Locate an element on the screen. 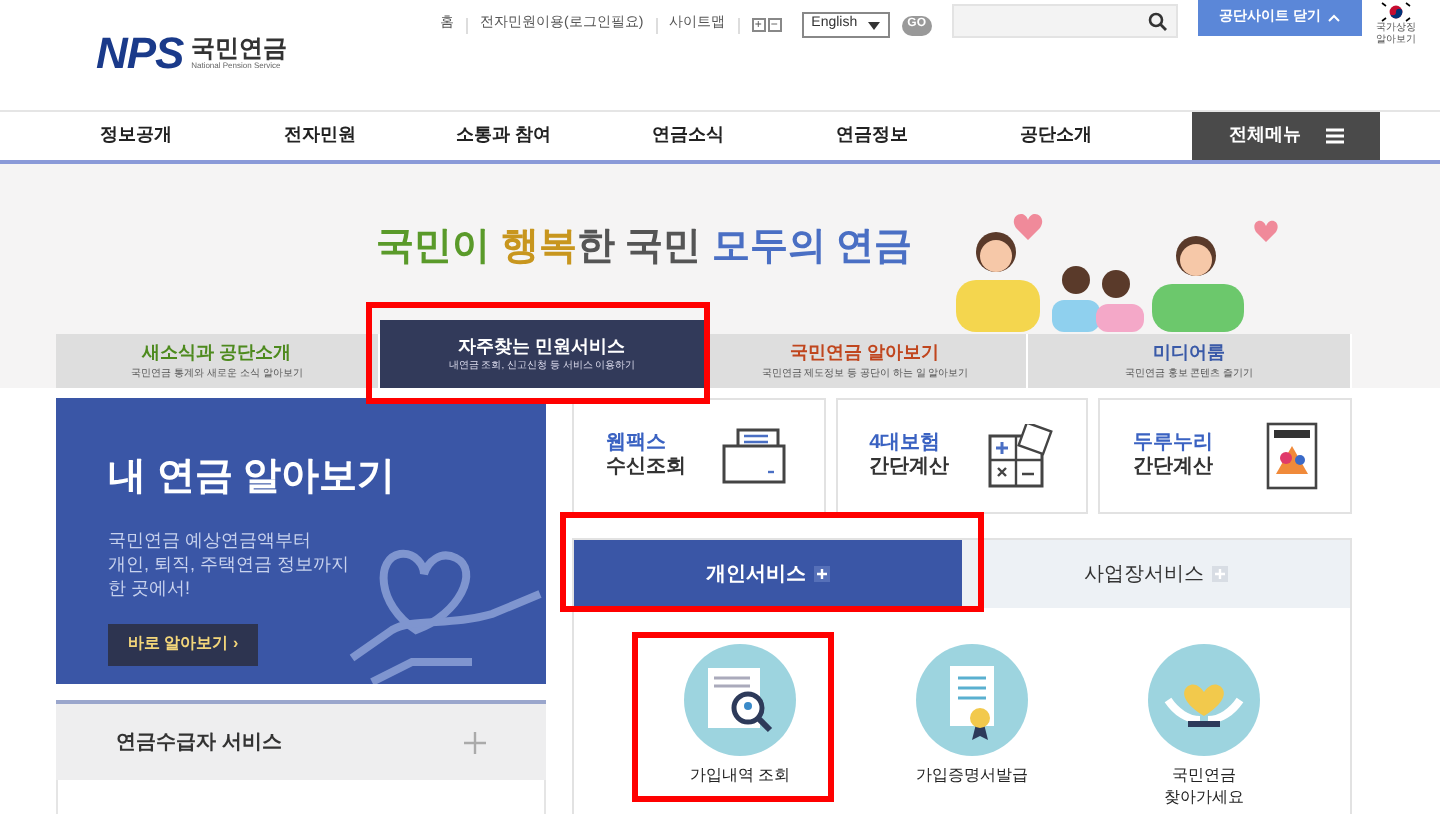 The width and height of the screenshot is (1440, 814). ledger-book-icon is located at coordinates (1292, 456).